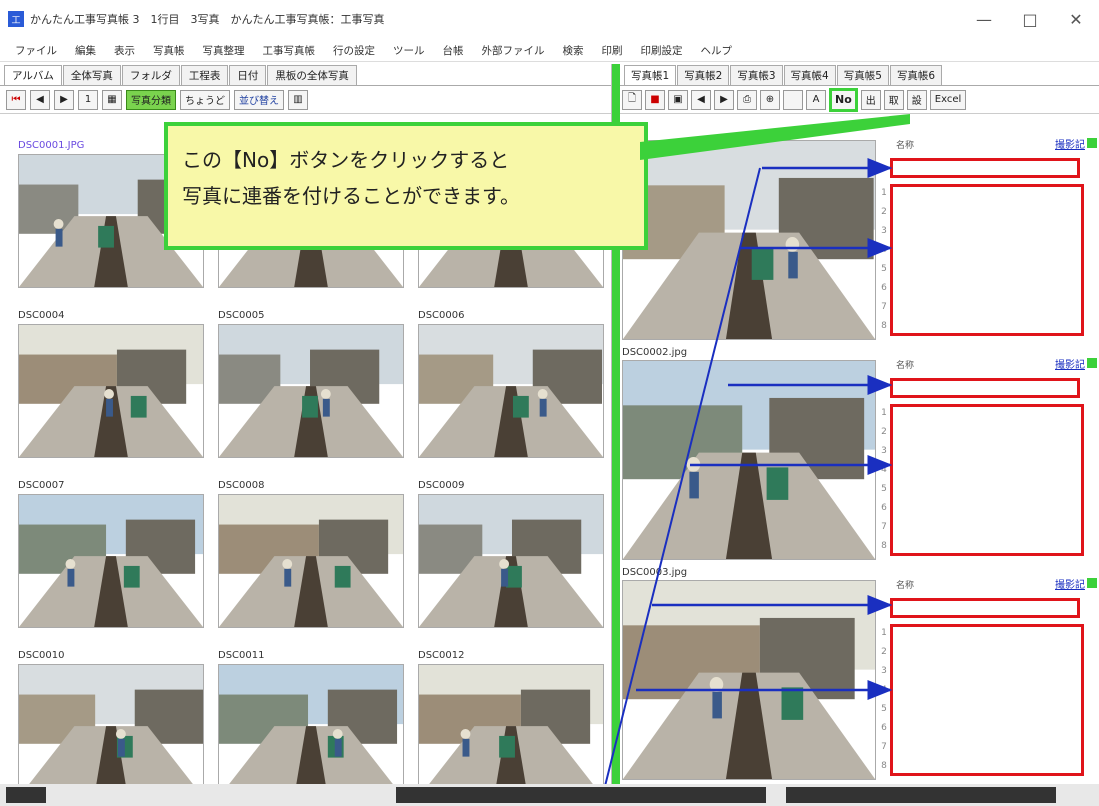 This screenshot has width=1099, height=806. I want to click on tab-album-2: 写真帳2, so click(703, 75).